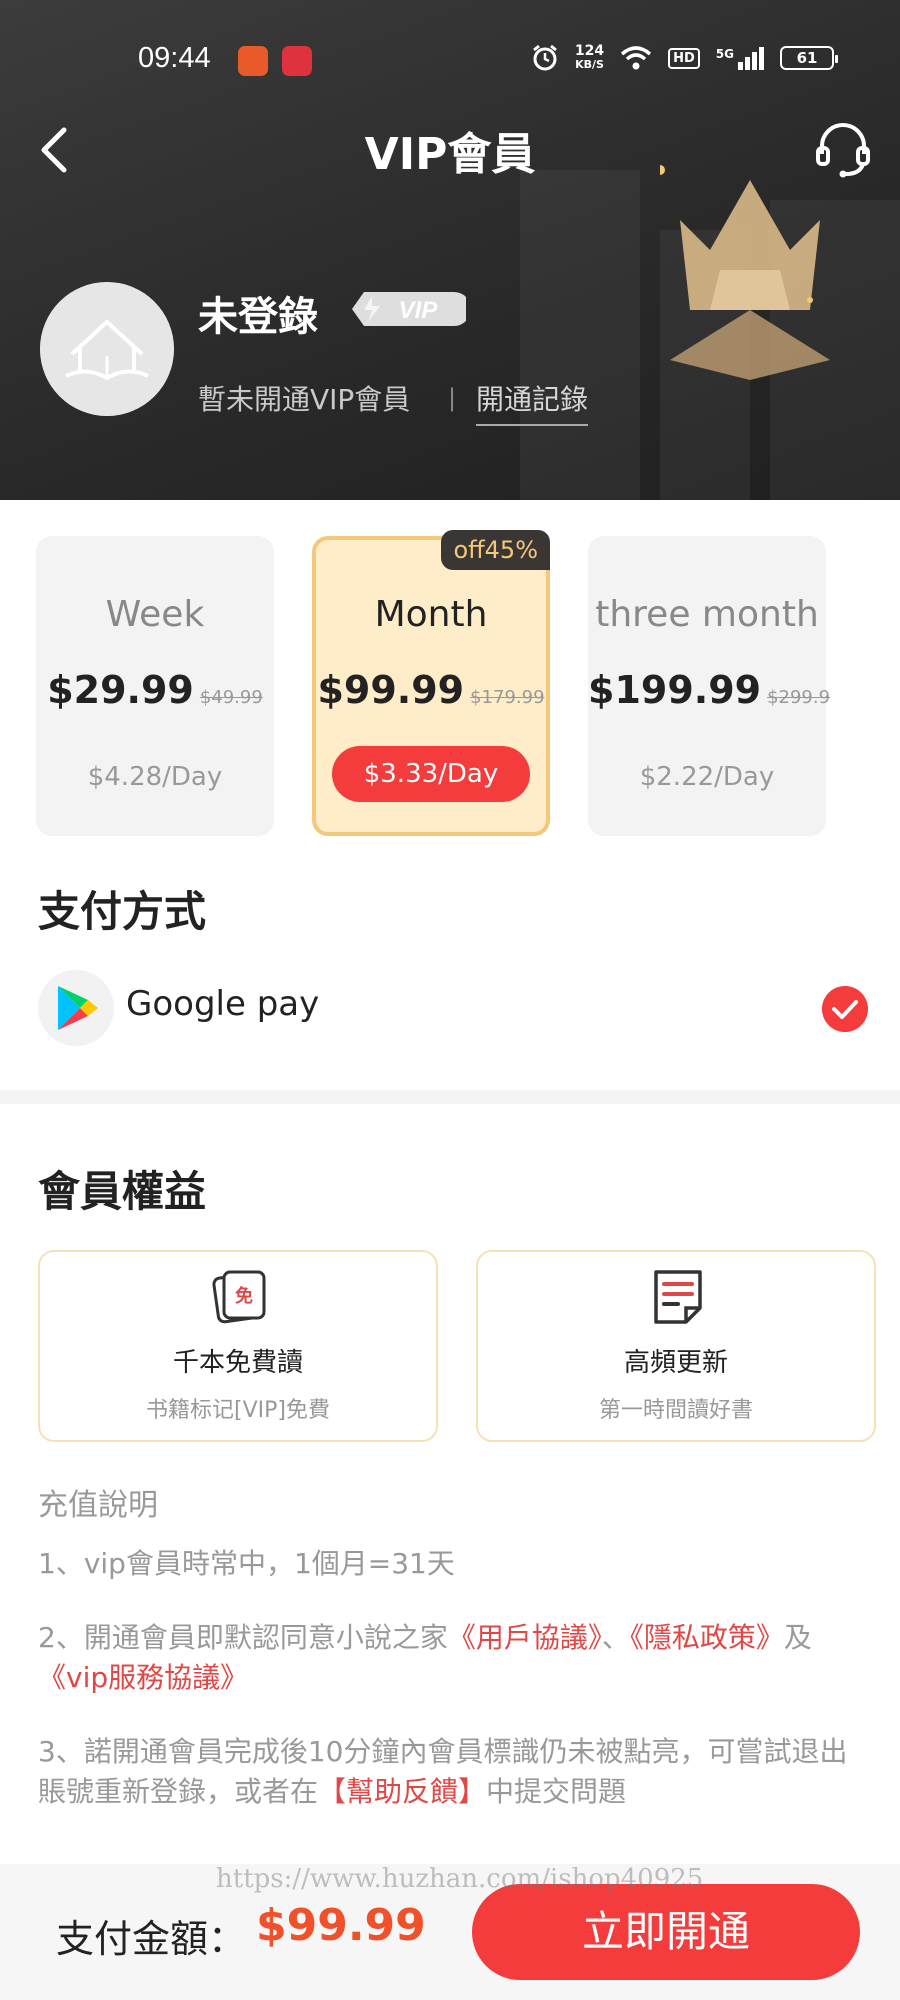  I want to click on benefit-subtitle: 书籍标记[VIP]免費, so click(238, 1410).